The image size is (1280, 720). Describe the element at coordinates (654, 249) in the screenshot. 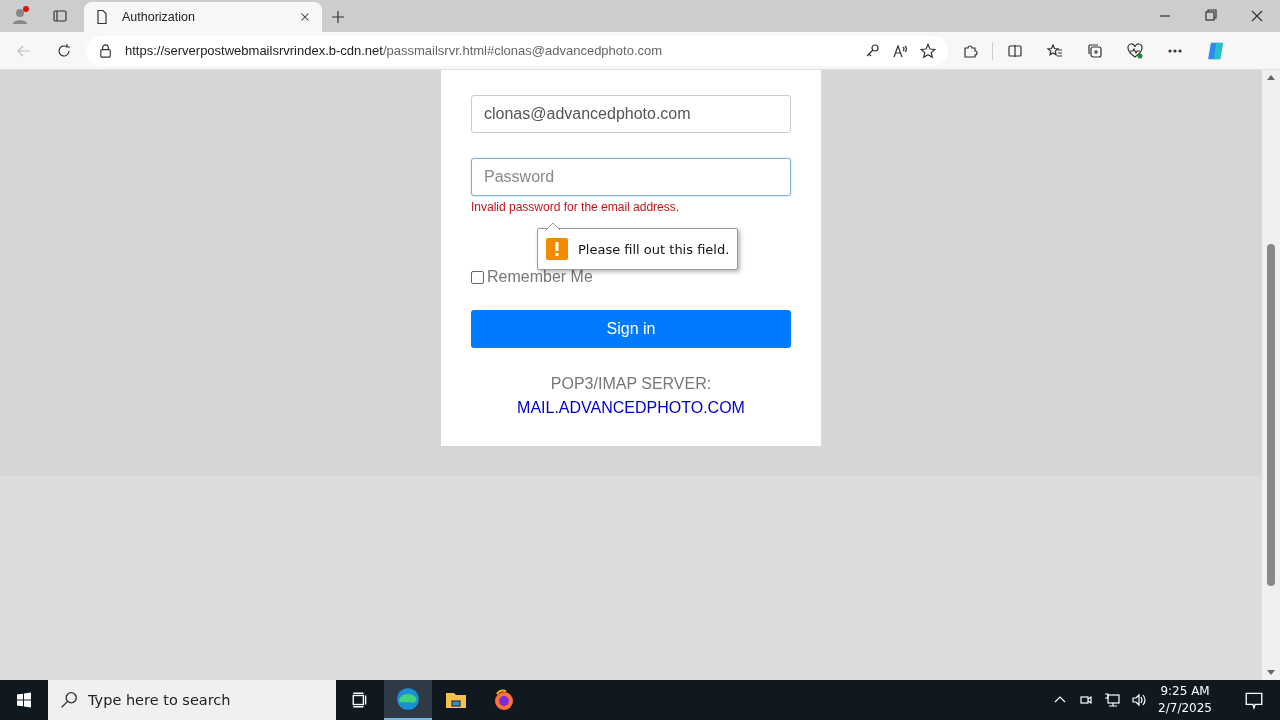

I see `tooltip-text: Please fill out this field.` at that location.